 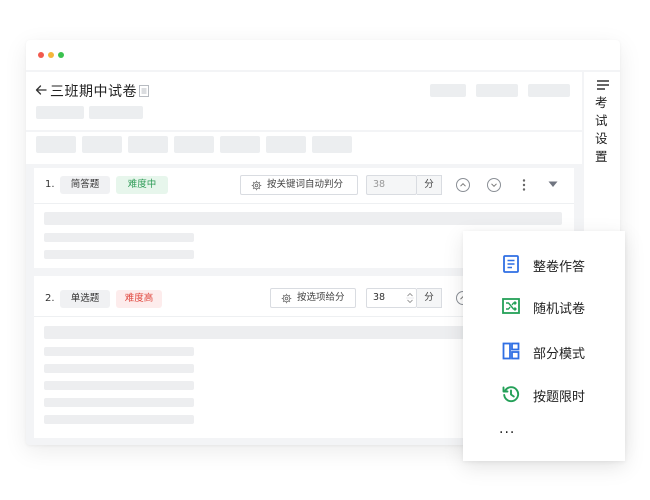 What do you see at coordinates (51, 55) in the screenshot?
I see `minimize-window-dot` at bounding box center [51, 55].